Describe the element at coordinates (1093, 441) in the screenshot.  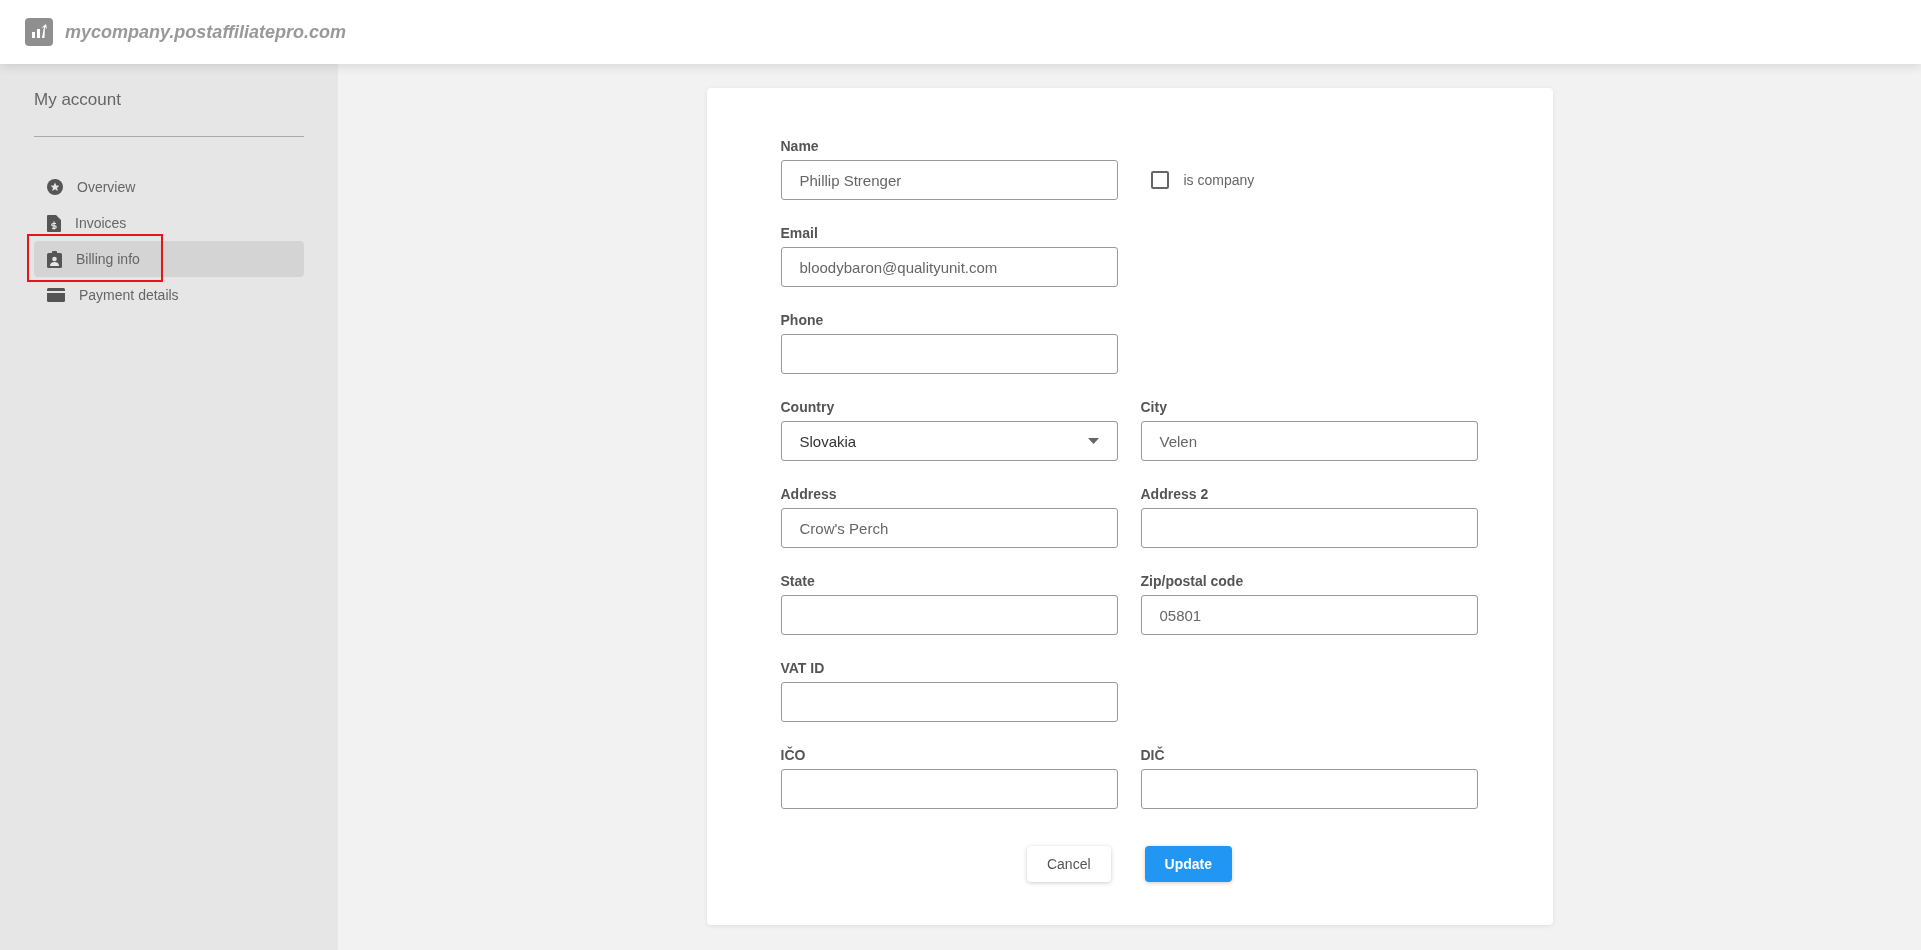
I see `caret-icon` at that location.